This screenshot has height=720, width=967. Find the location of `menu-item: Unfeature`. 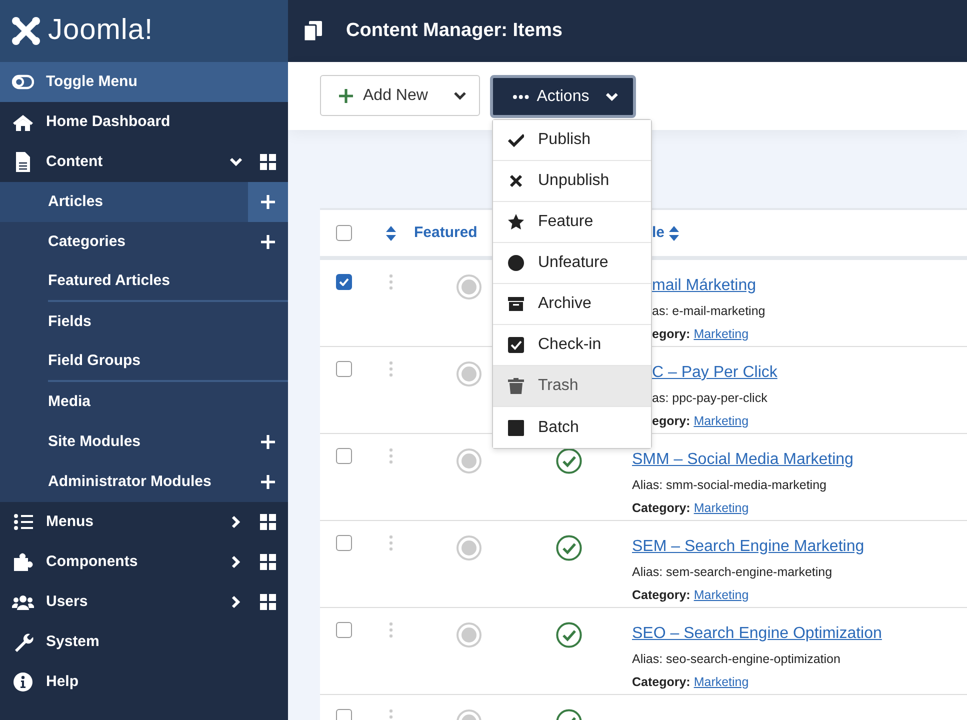

menu-item: Unfeature is located at coordinates (572, 263).